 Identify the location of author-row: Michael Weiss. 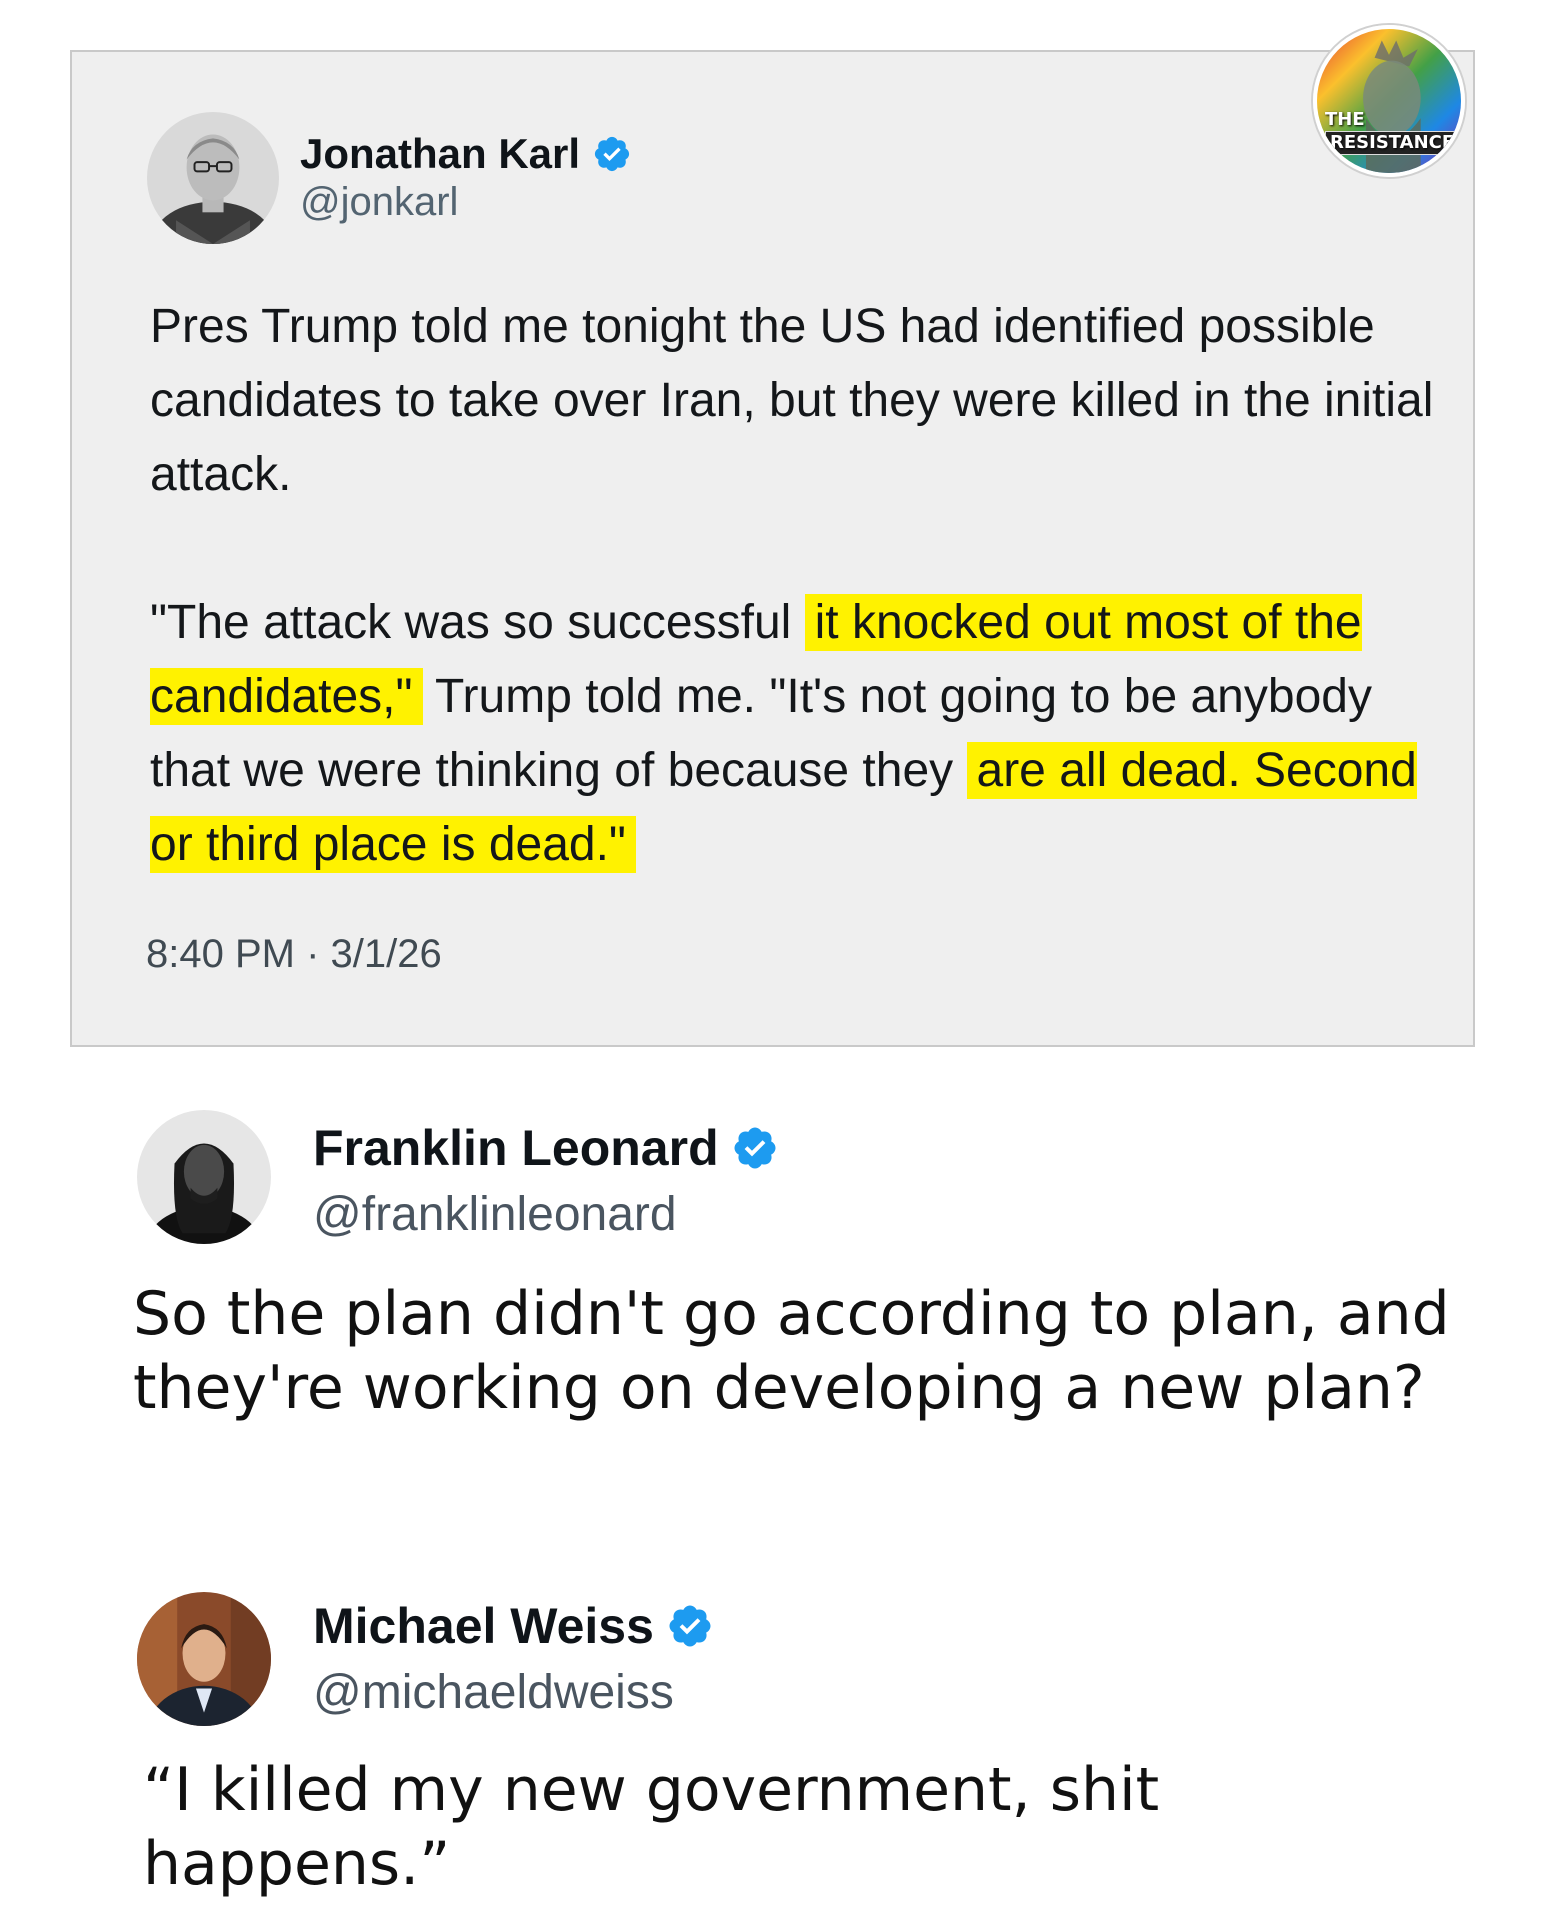
(513, 1626).